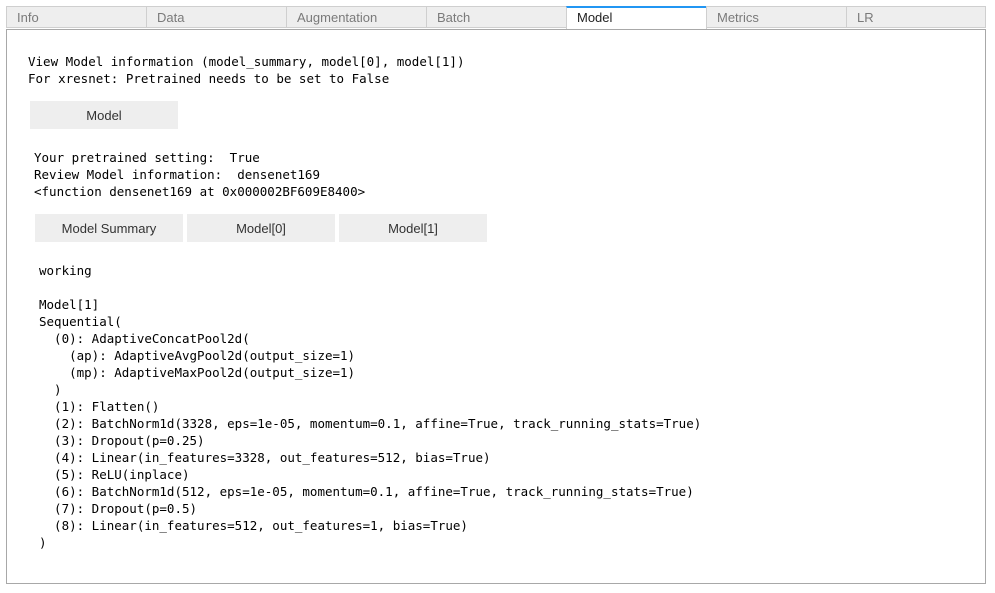 This screenshot has width=995, height=593. I want to click on tab-model: Model, so click(636, 18).